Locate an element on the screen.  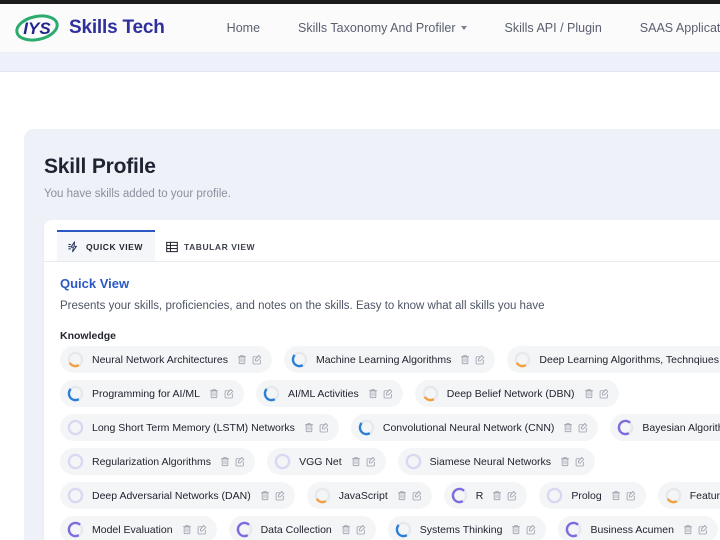
tab-quick-view: QUICK VIEW is located at coordinates (106, 245).